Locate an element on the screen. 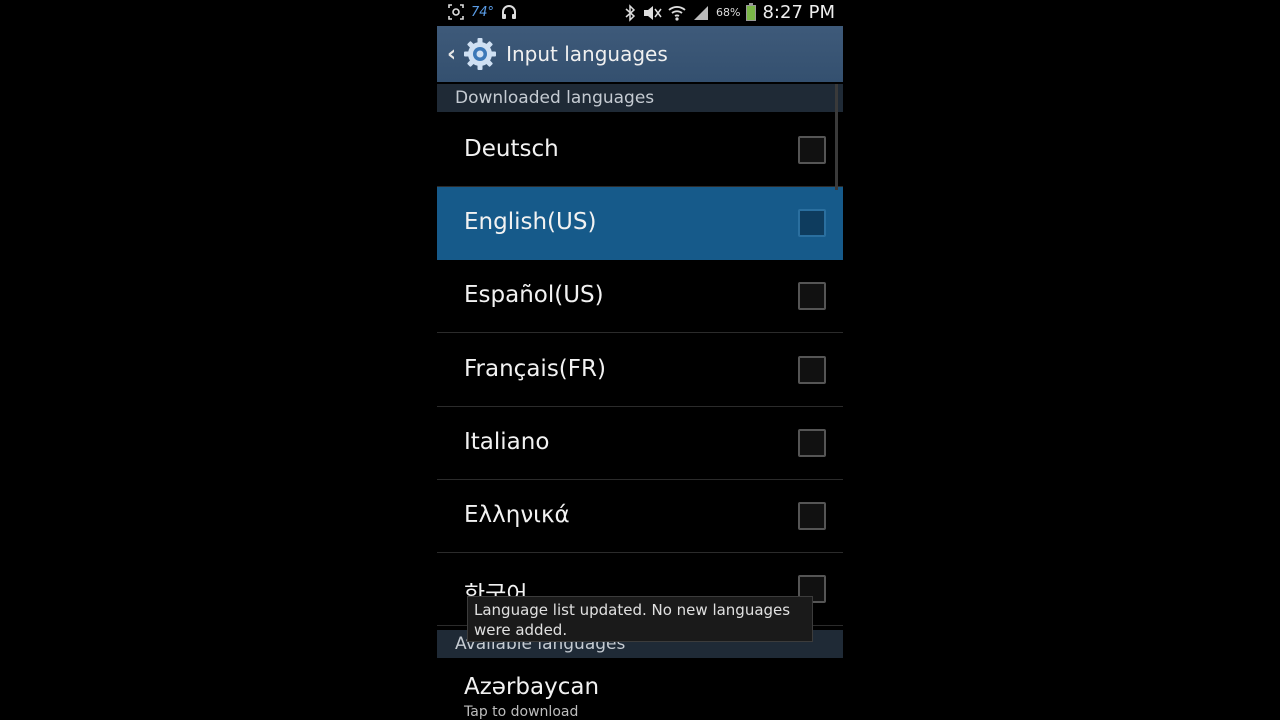 The image size is (1280, 720). battery-percent-text: 68% is located at coordinates (728, 12).